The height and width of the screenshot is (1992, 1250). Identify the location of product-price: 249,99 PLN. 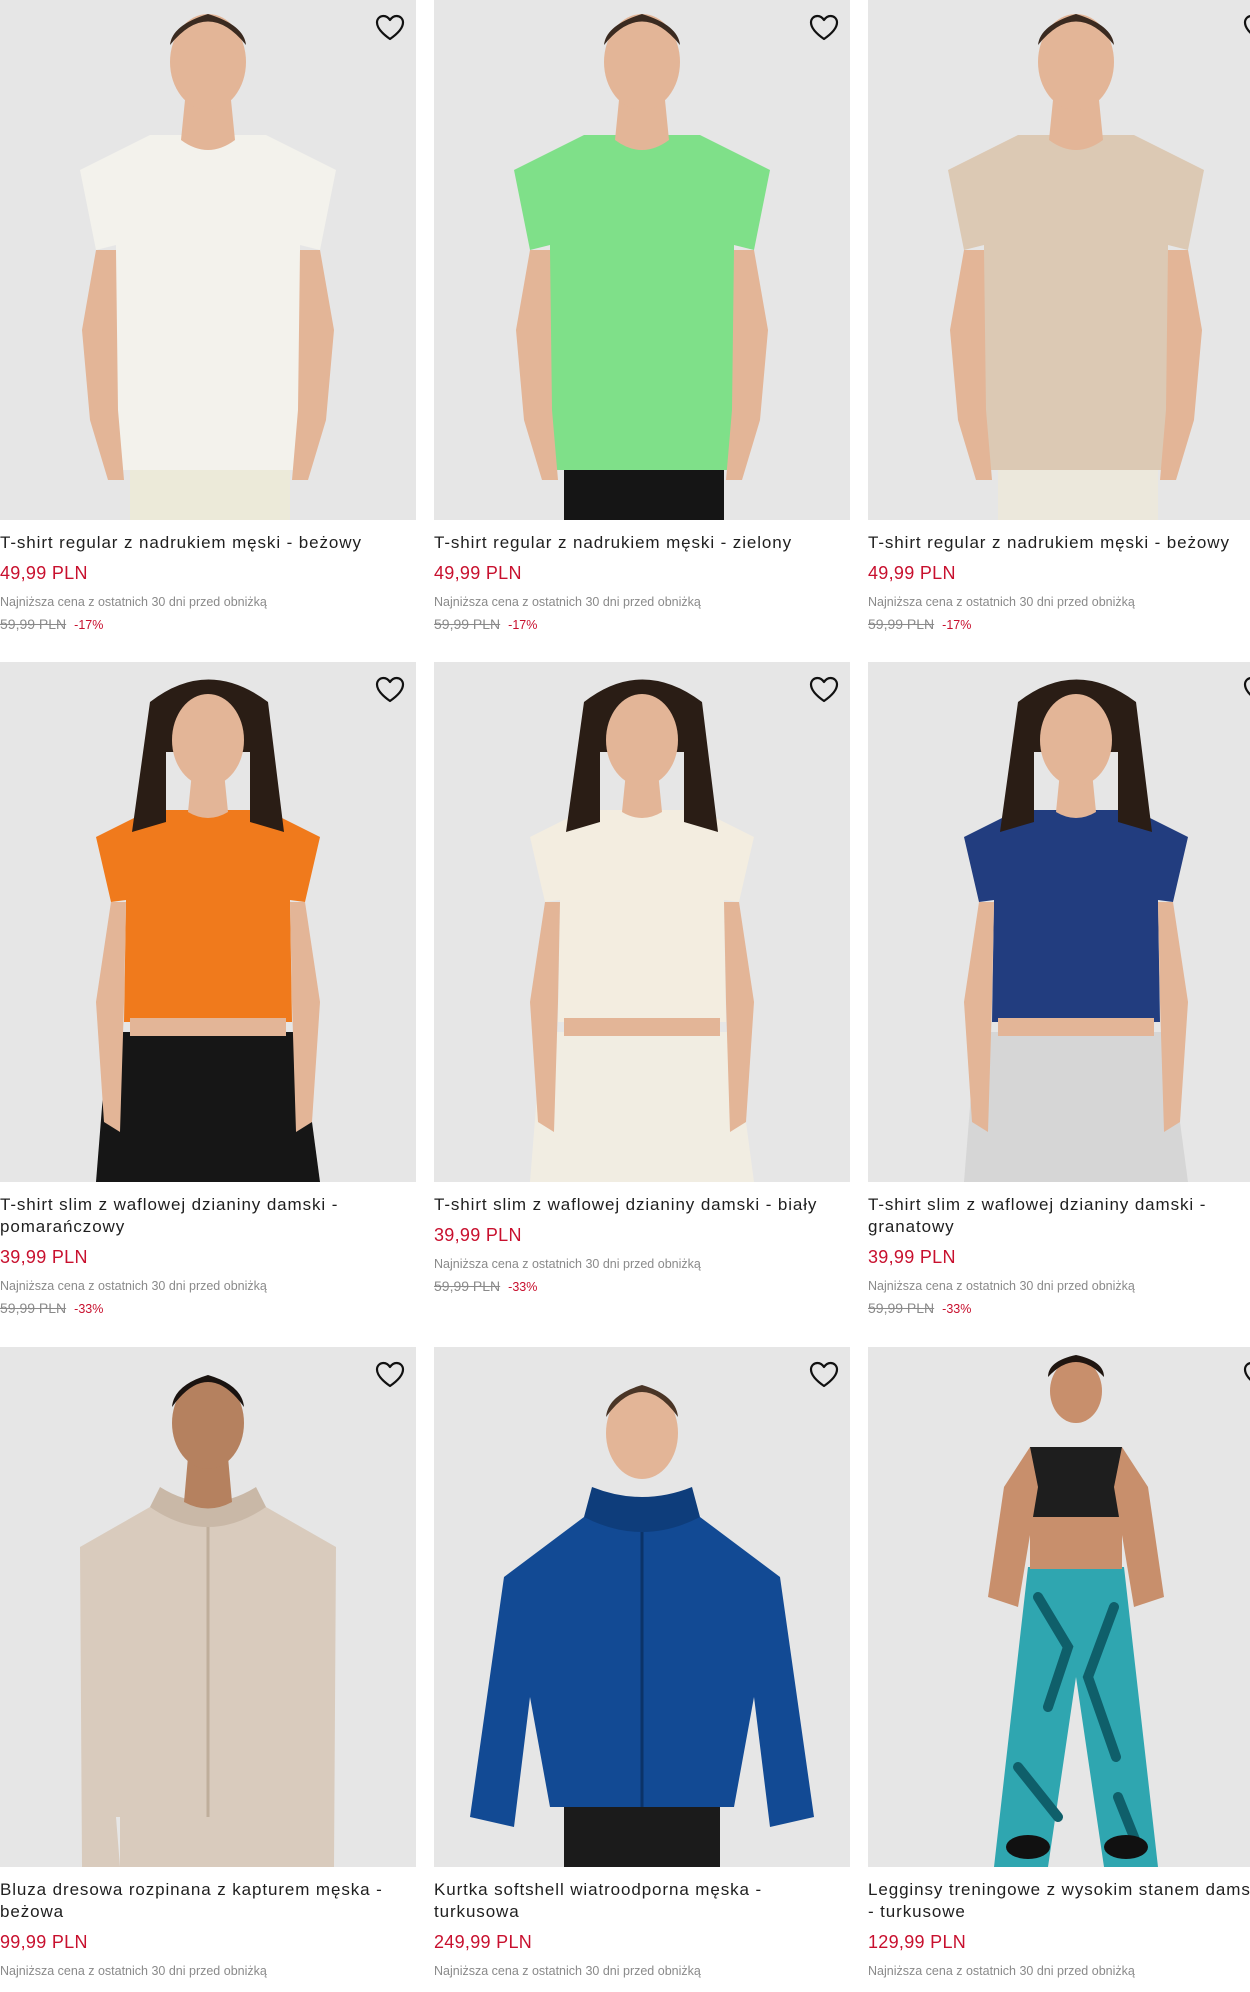
(483, 1942).